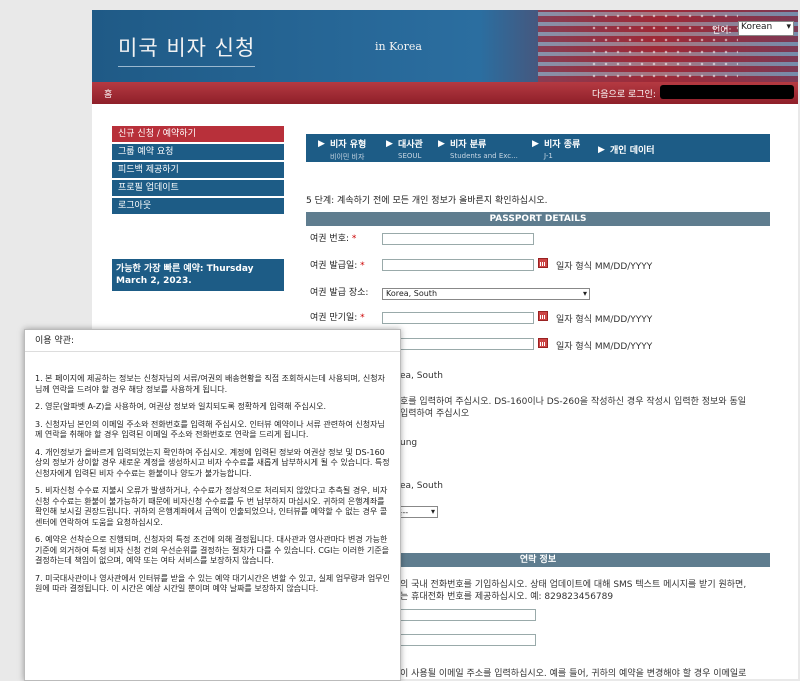 Image resolution: width=800 pixels, height=681 pixels. I want to click on passport-section-header: PASSPORT DETAILS, so click(538, 219).